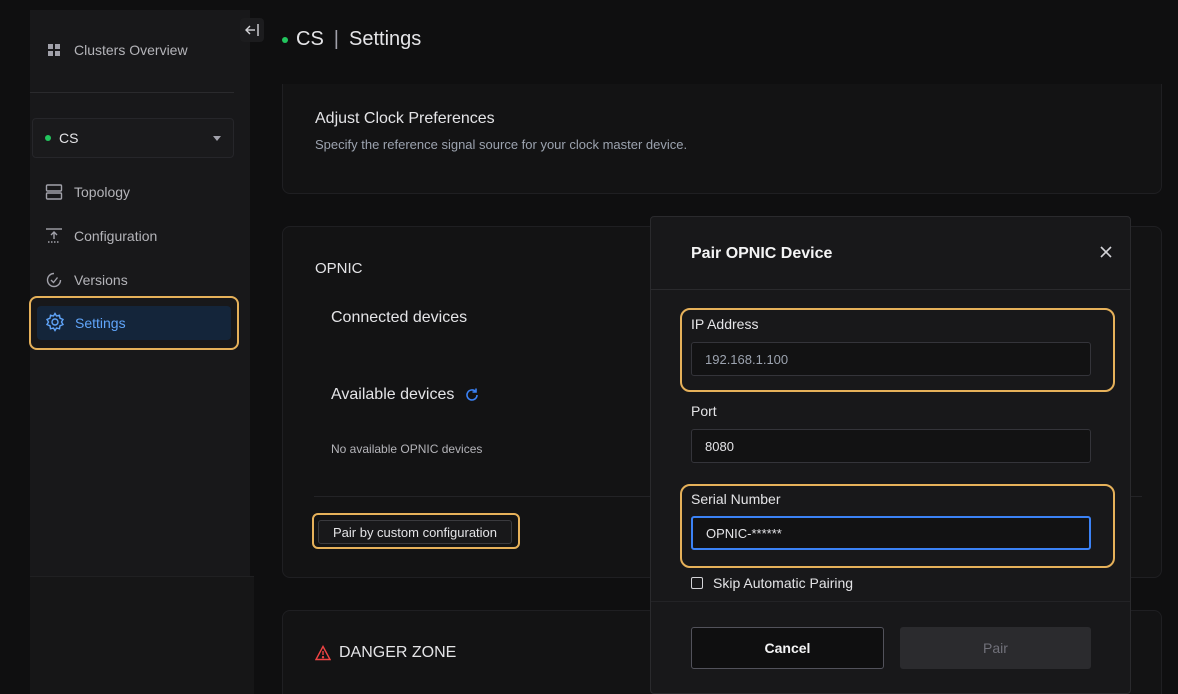  I want to click on ip-label: IP Address, so click(725, 324).